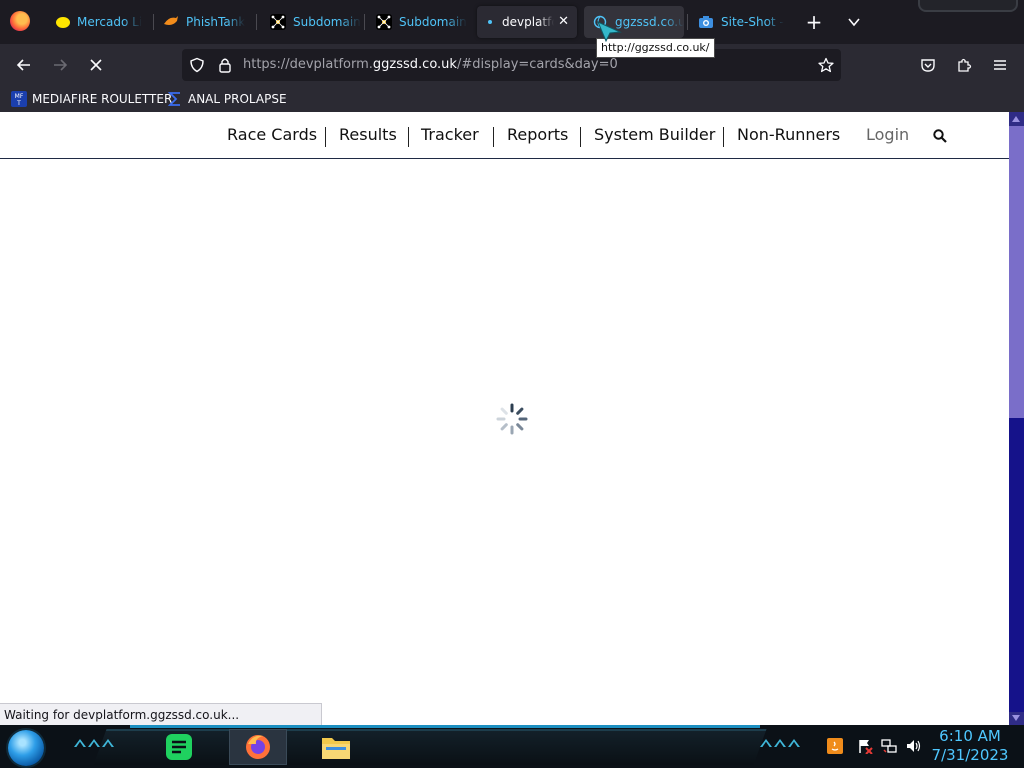  What do you see at coordinates (175, 99) in the screenshot?
I see `sigma-icon` at bounding box center [175, 99].